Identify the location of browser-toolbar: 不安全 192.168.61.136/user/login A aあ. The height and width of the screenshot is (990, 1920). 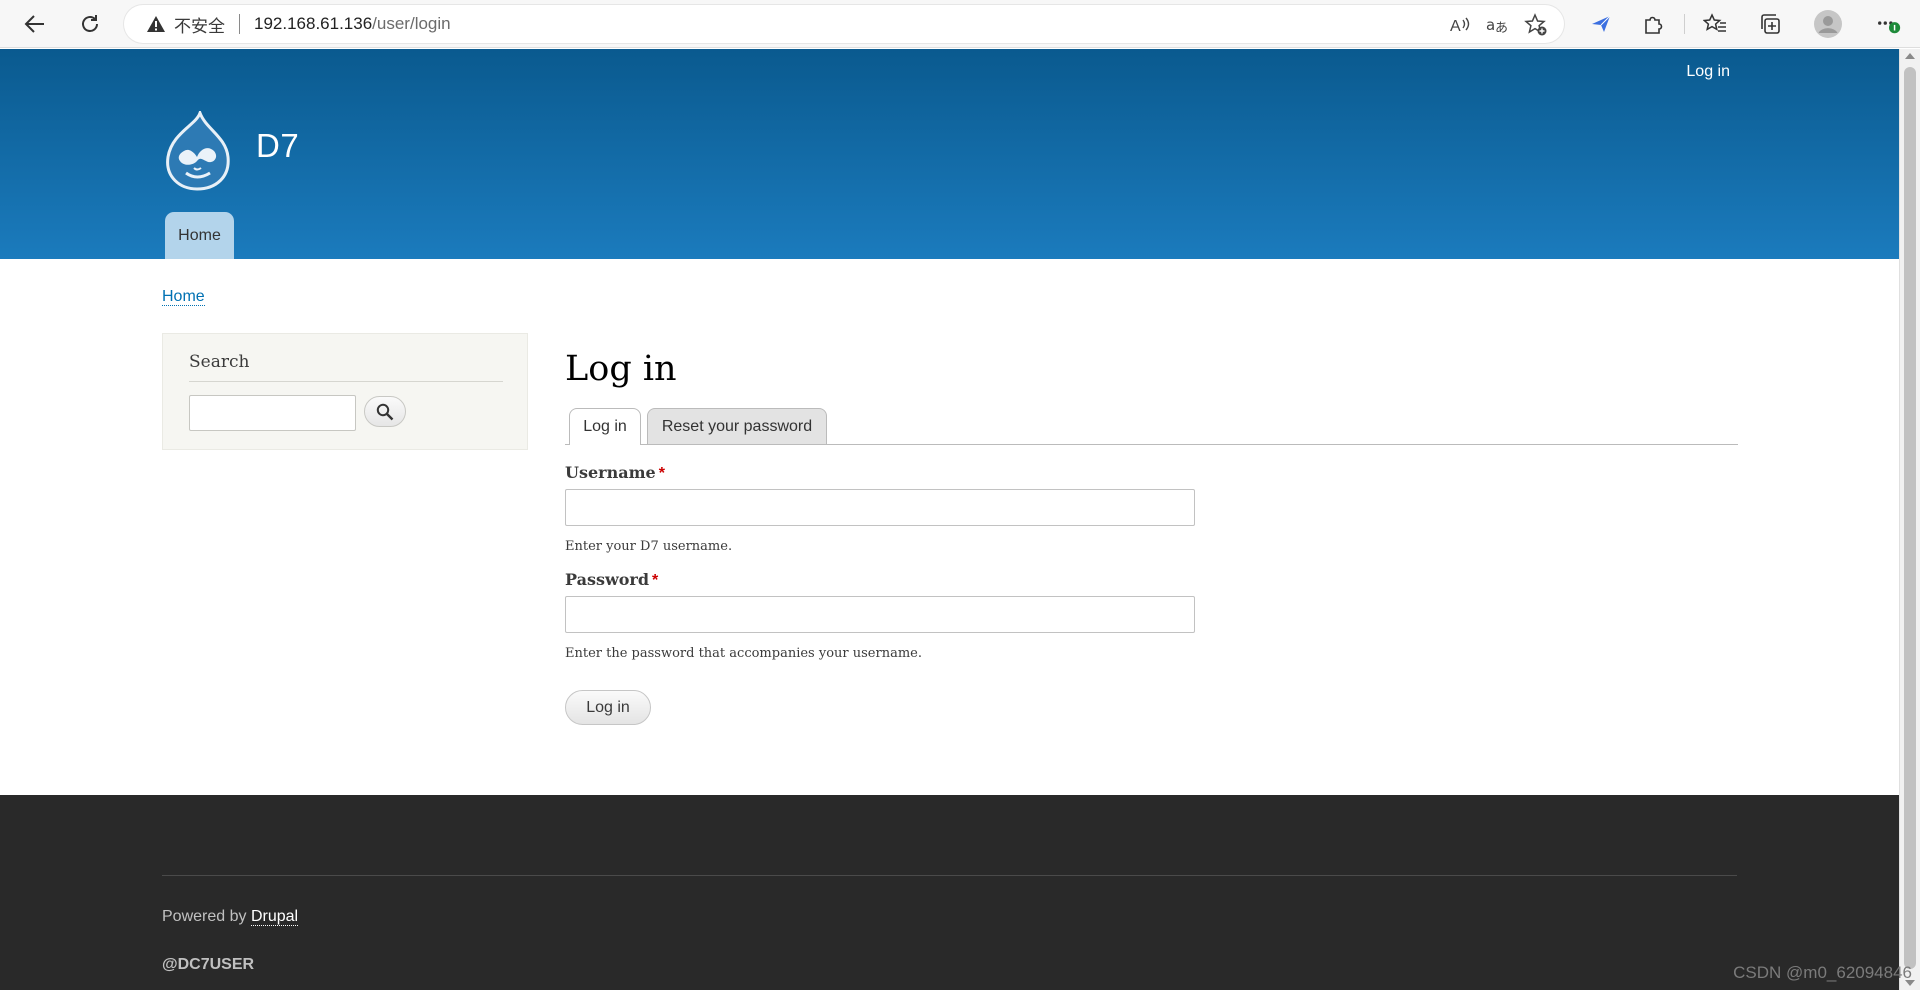
(960, 24).